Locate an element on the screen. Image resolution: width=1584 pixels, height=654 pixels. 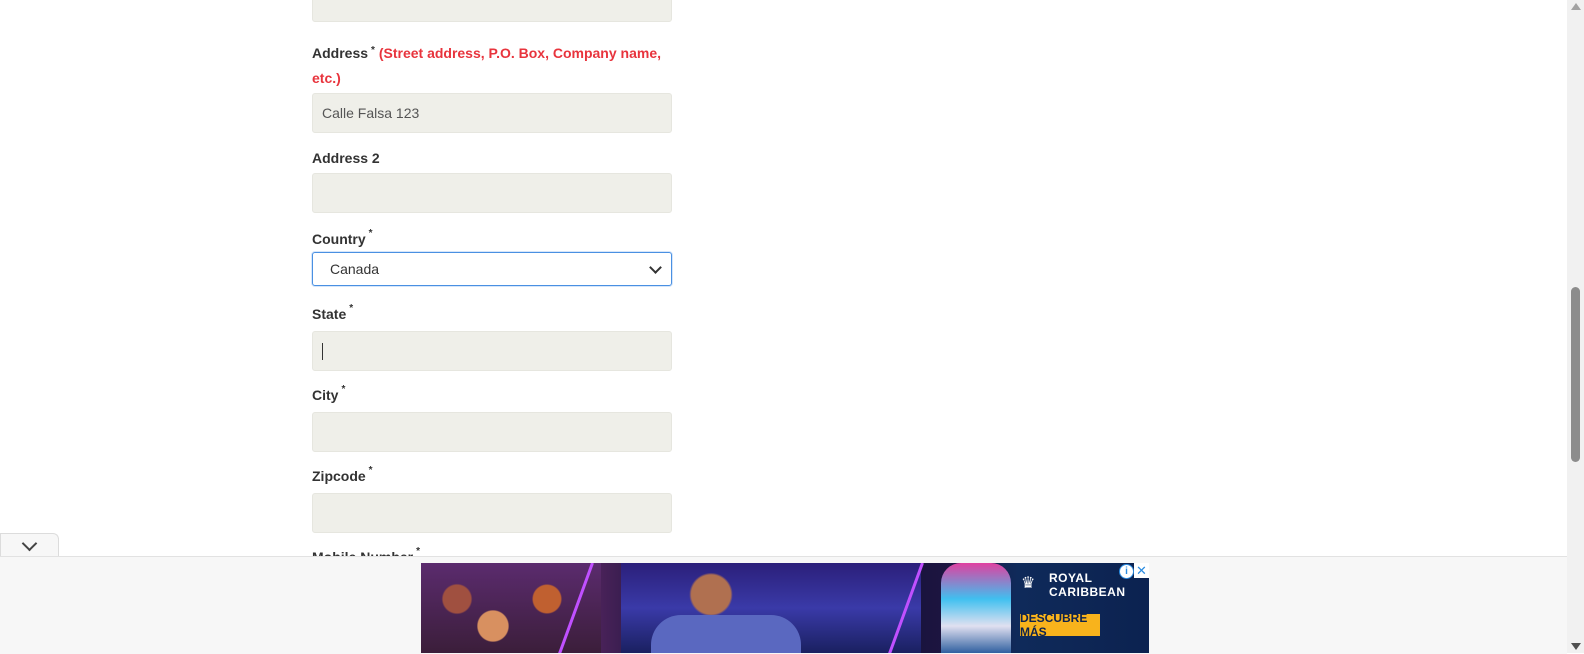
ad-collapse-button is located at coordinates (29, 545).